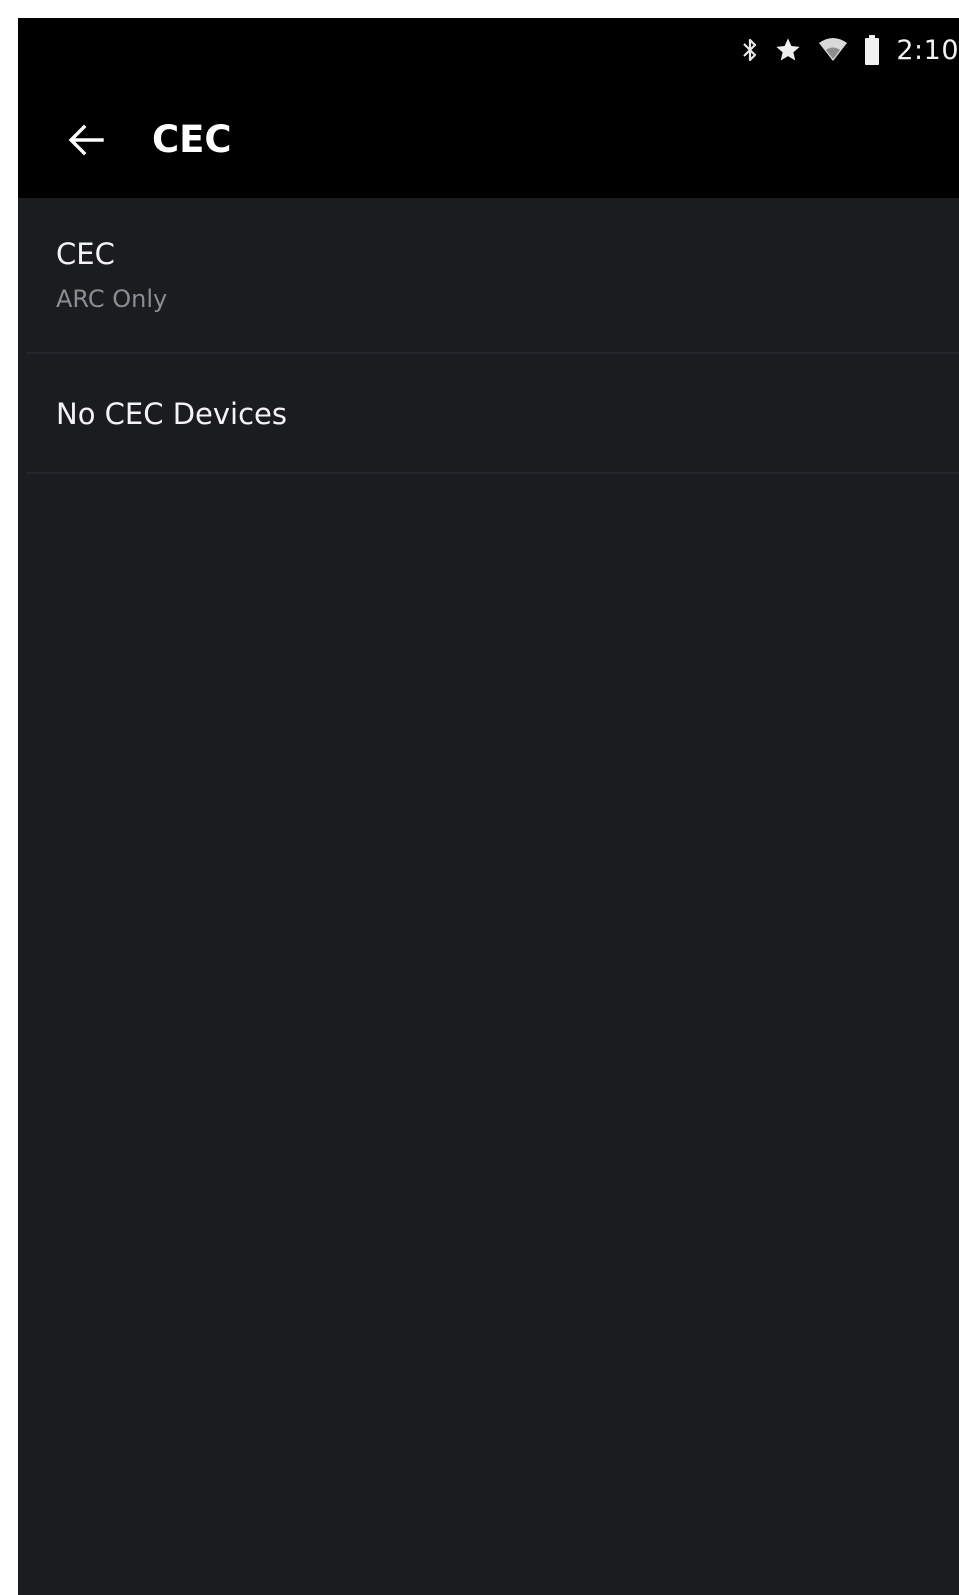 Image resolution: width=959 pixels, height=1595 pixels. I want to click on arrow-back-icon, so click(86, 140).